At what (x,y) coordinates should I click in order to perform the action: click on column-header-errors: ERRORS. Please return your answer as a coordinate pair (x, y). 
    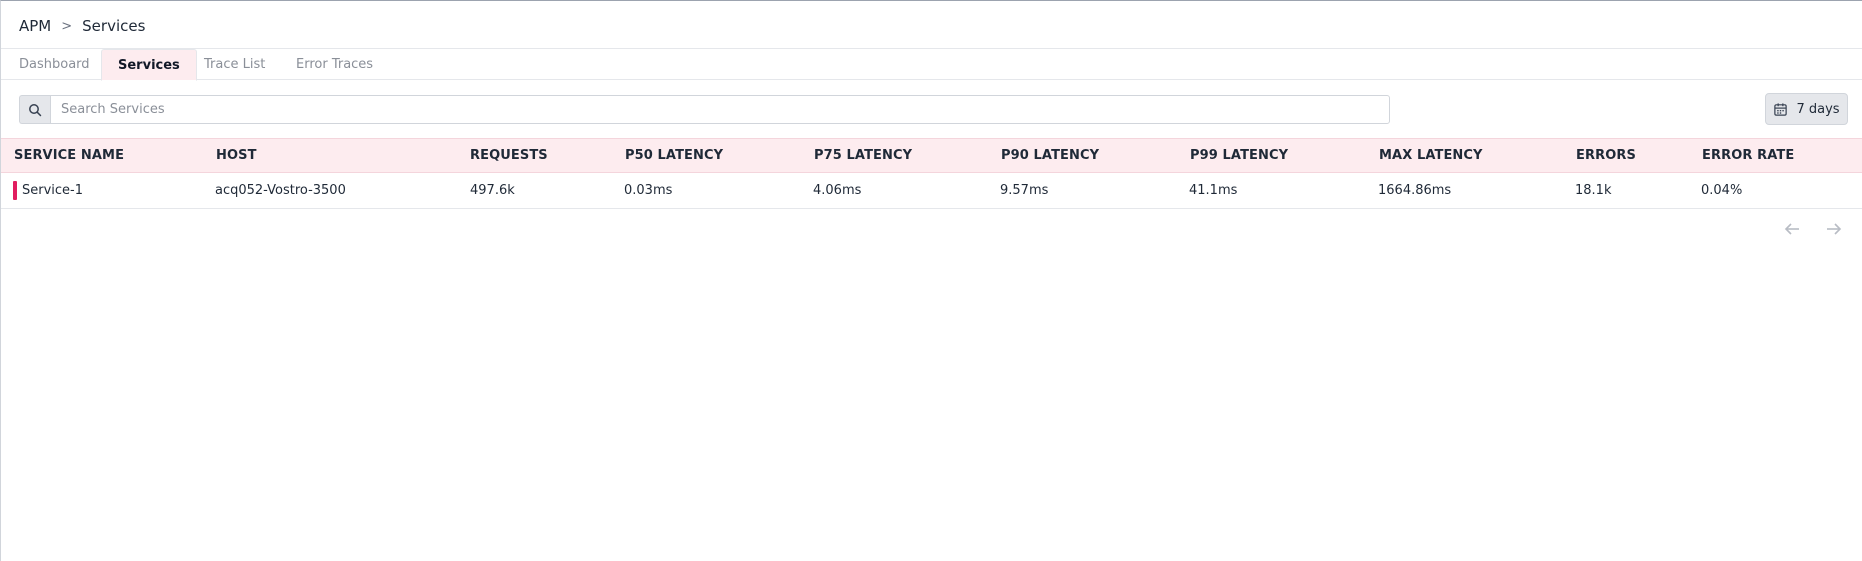
    Looking at the image, I should click on (1606, 156).